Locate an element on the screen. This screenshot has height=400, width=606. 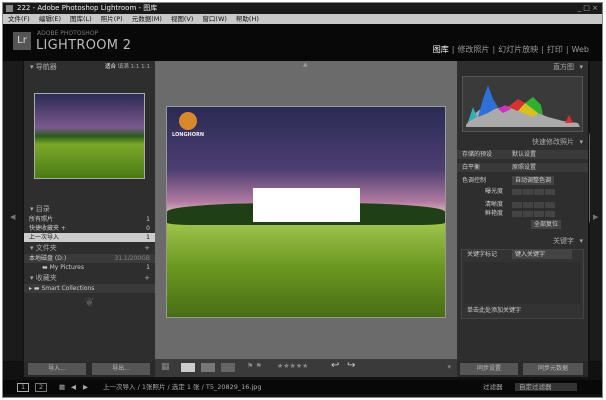
menu-view: 视图(V) is located at coordinates (182, 19).